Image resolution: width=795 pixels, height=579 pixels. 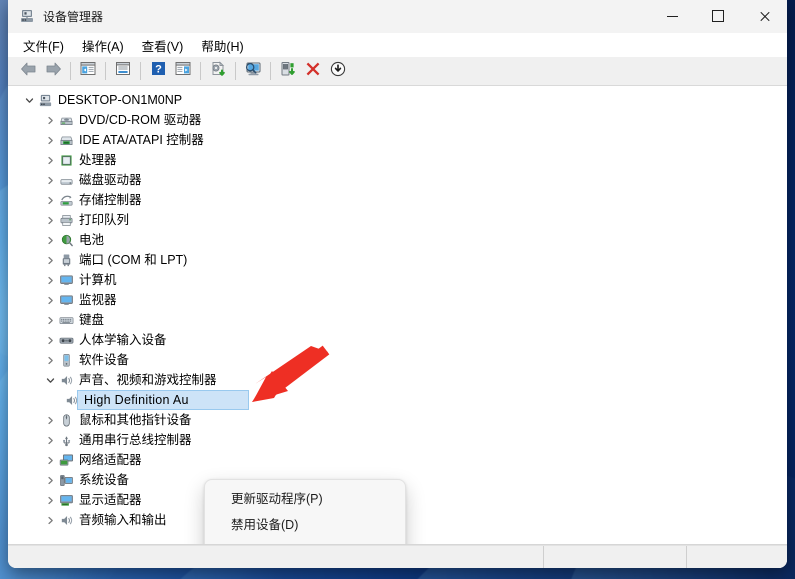 What do you see at coordinates (163, 45) in the screenshot?
I see `menu-view: 查看(V)` at bounding box center [163, 45].